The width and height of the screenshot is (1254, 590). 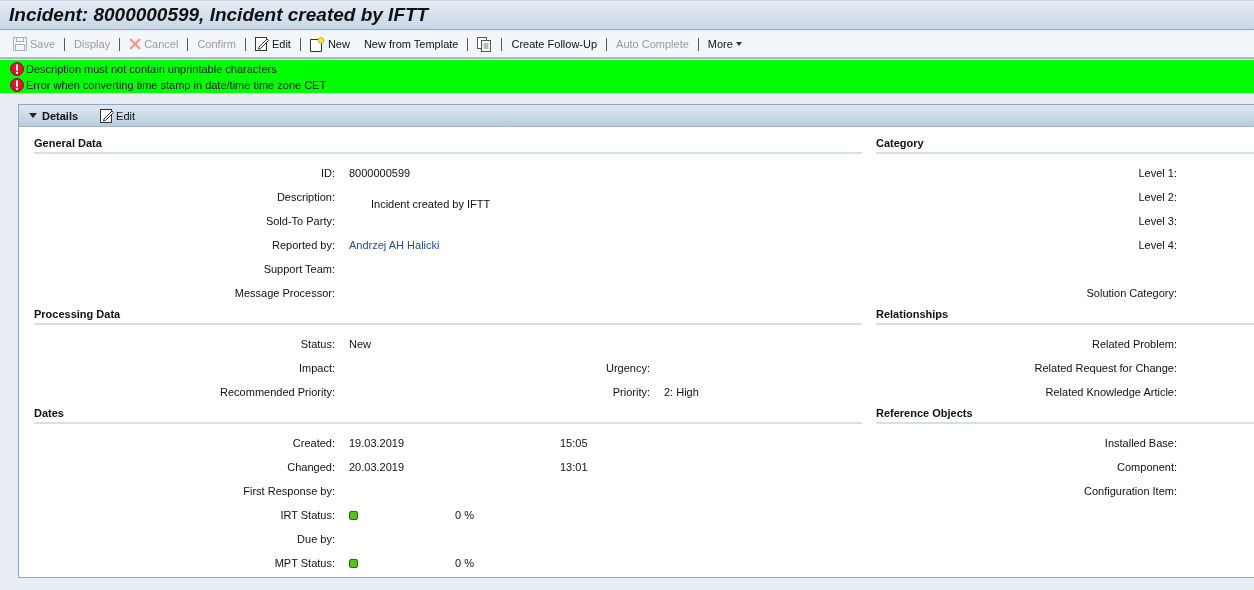 I want to click on toolbar-button: More, so click(x=724, y=44).